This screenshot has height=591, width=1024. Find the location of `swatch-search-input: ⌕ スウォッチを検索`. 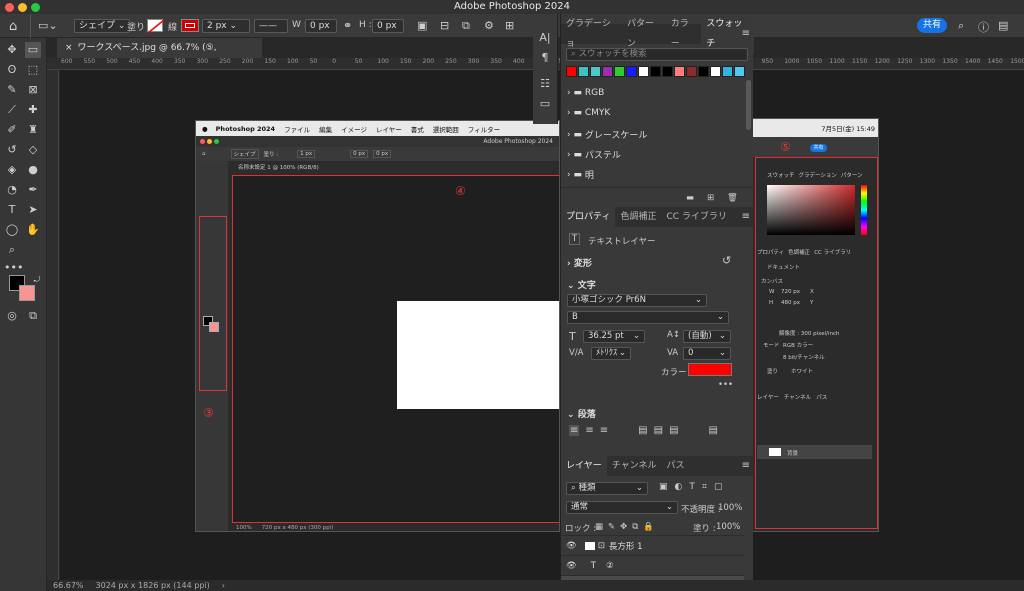

swatch-search-input: ⌕ スウォッチを検索 is located at coordinates (657, 54).